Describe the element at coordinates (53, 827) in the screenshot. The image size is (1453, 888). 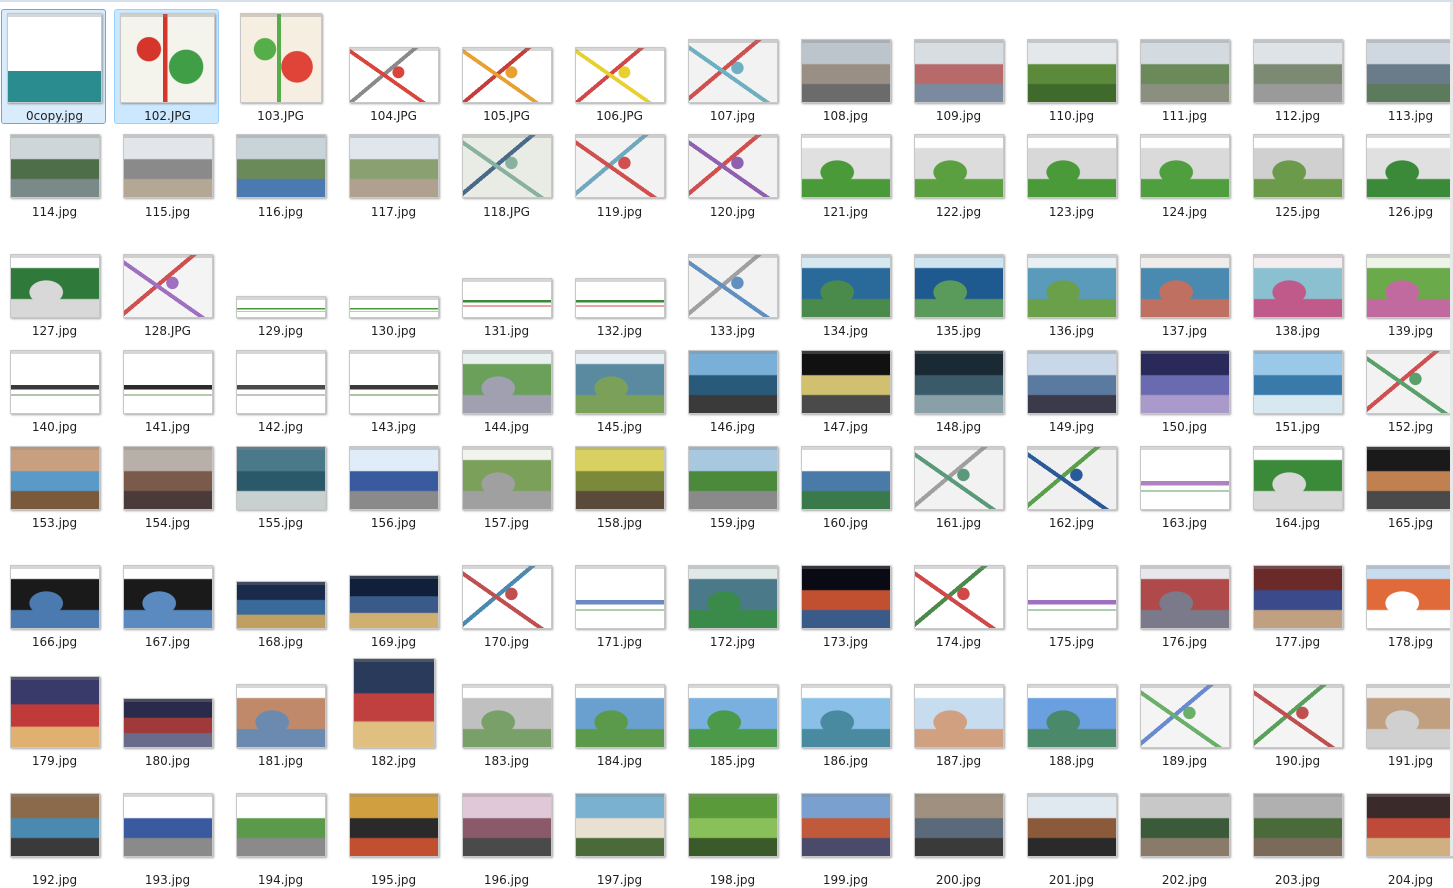
I see `file-item: 192.jpg` at that location.